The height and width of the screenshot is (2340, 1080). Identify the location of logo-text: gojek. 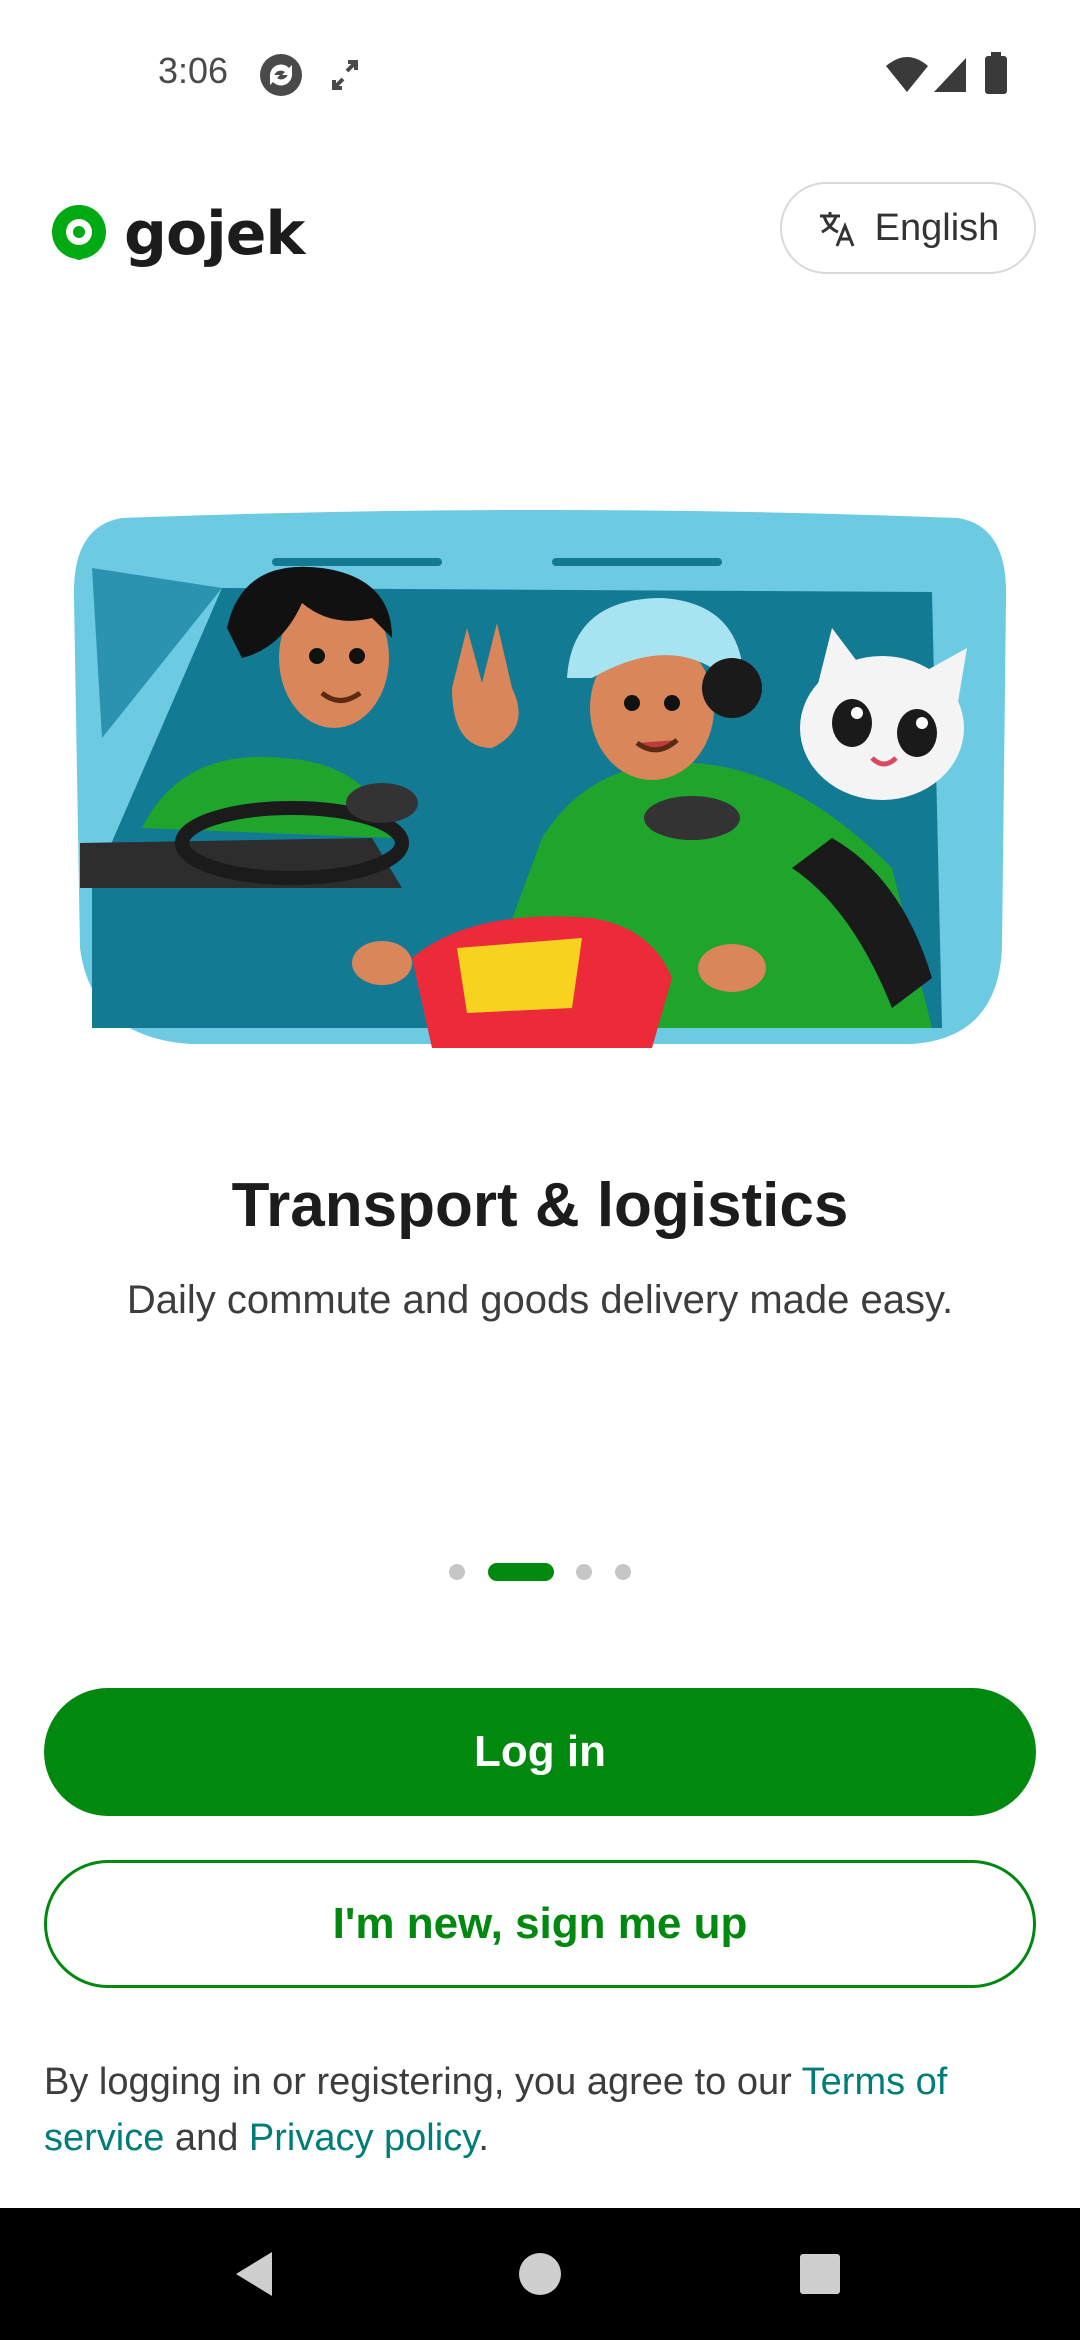
(214, 234).